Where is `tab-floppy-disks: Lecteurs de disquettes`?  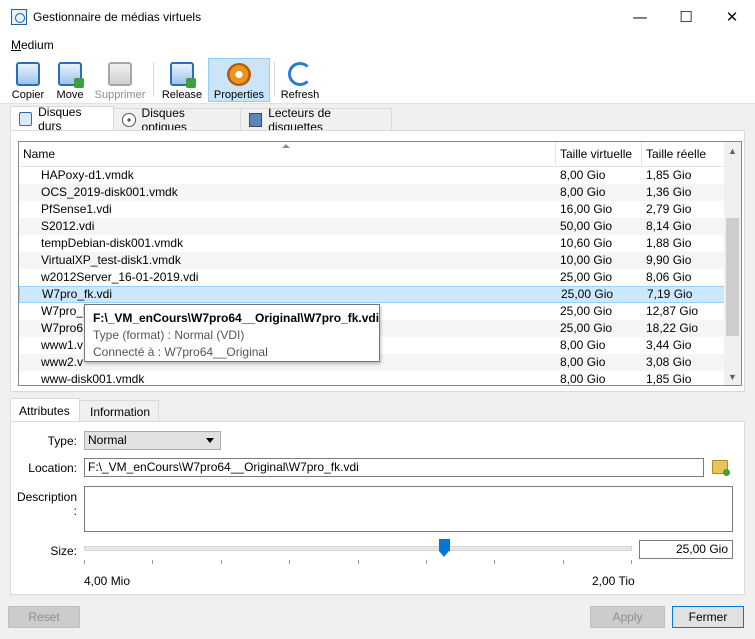 tab-floppy-disks: Lecteurs de disquettes is located at coordinates (316, 120).